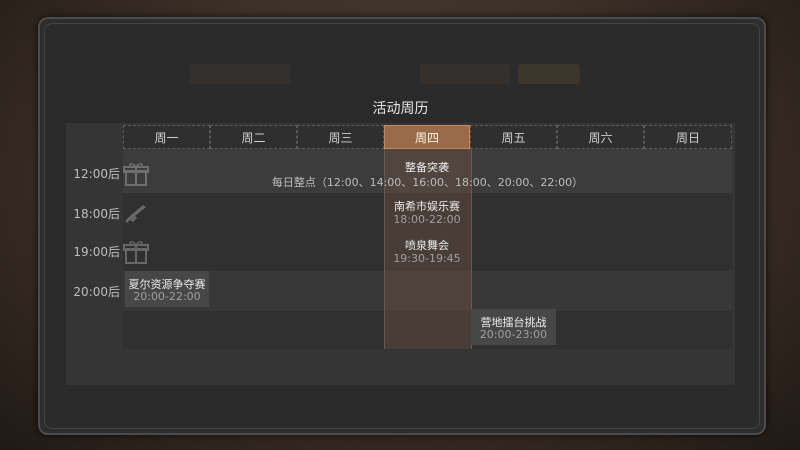 This screenshot has width=800, height=450. I want to click on day-header-wed: 周三, so click(340, 137).